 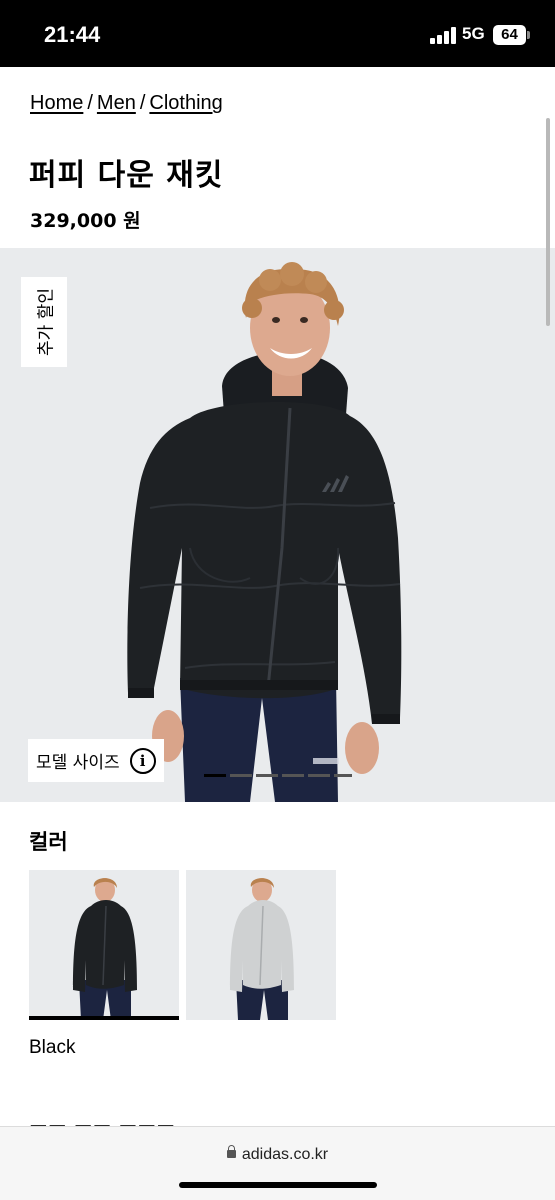 I want to click on pager-dot-active, so click(x=215, y=775).